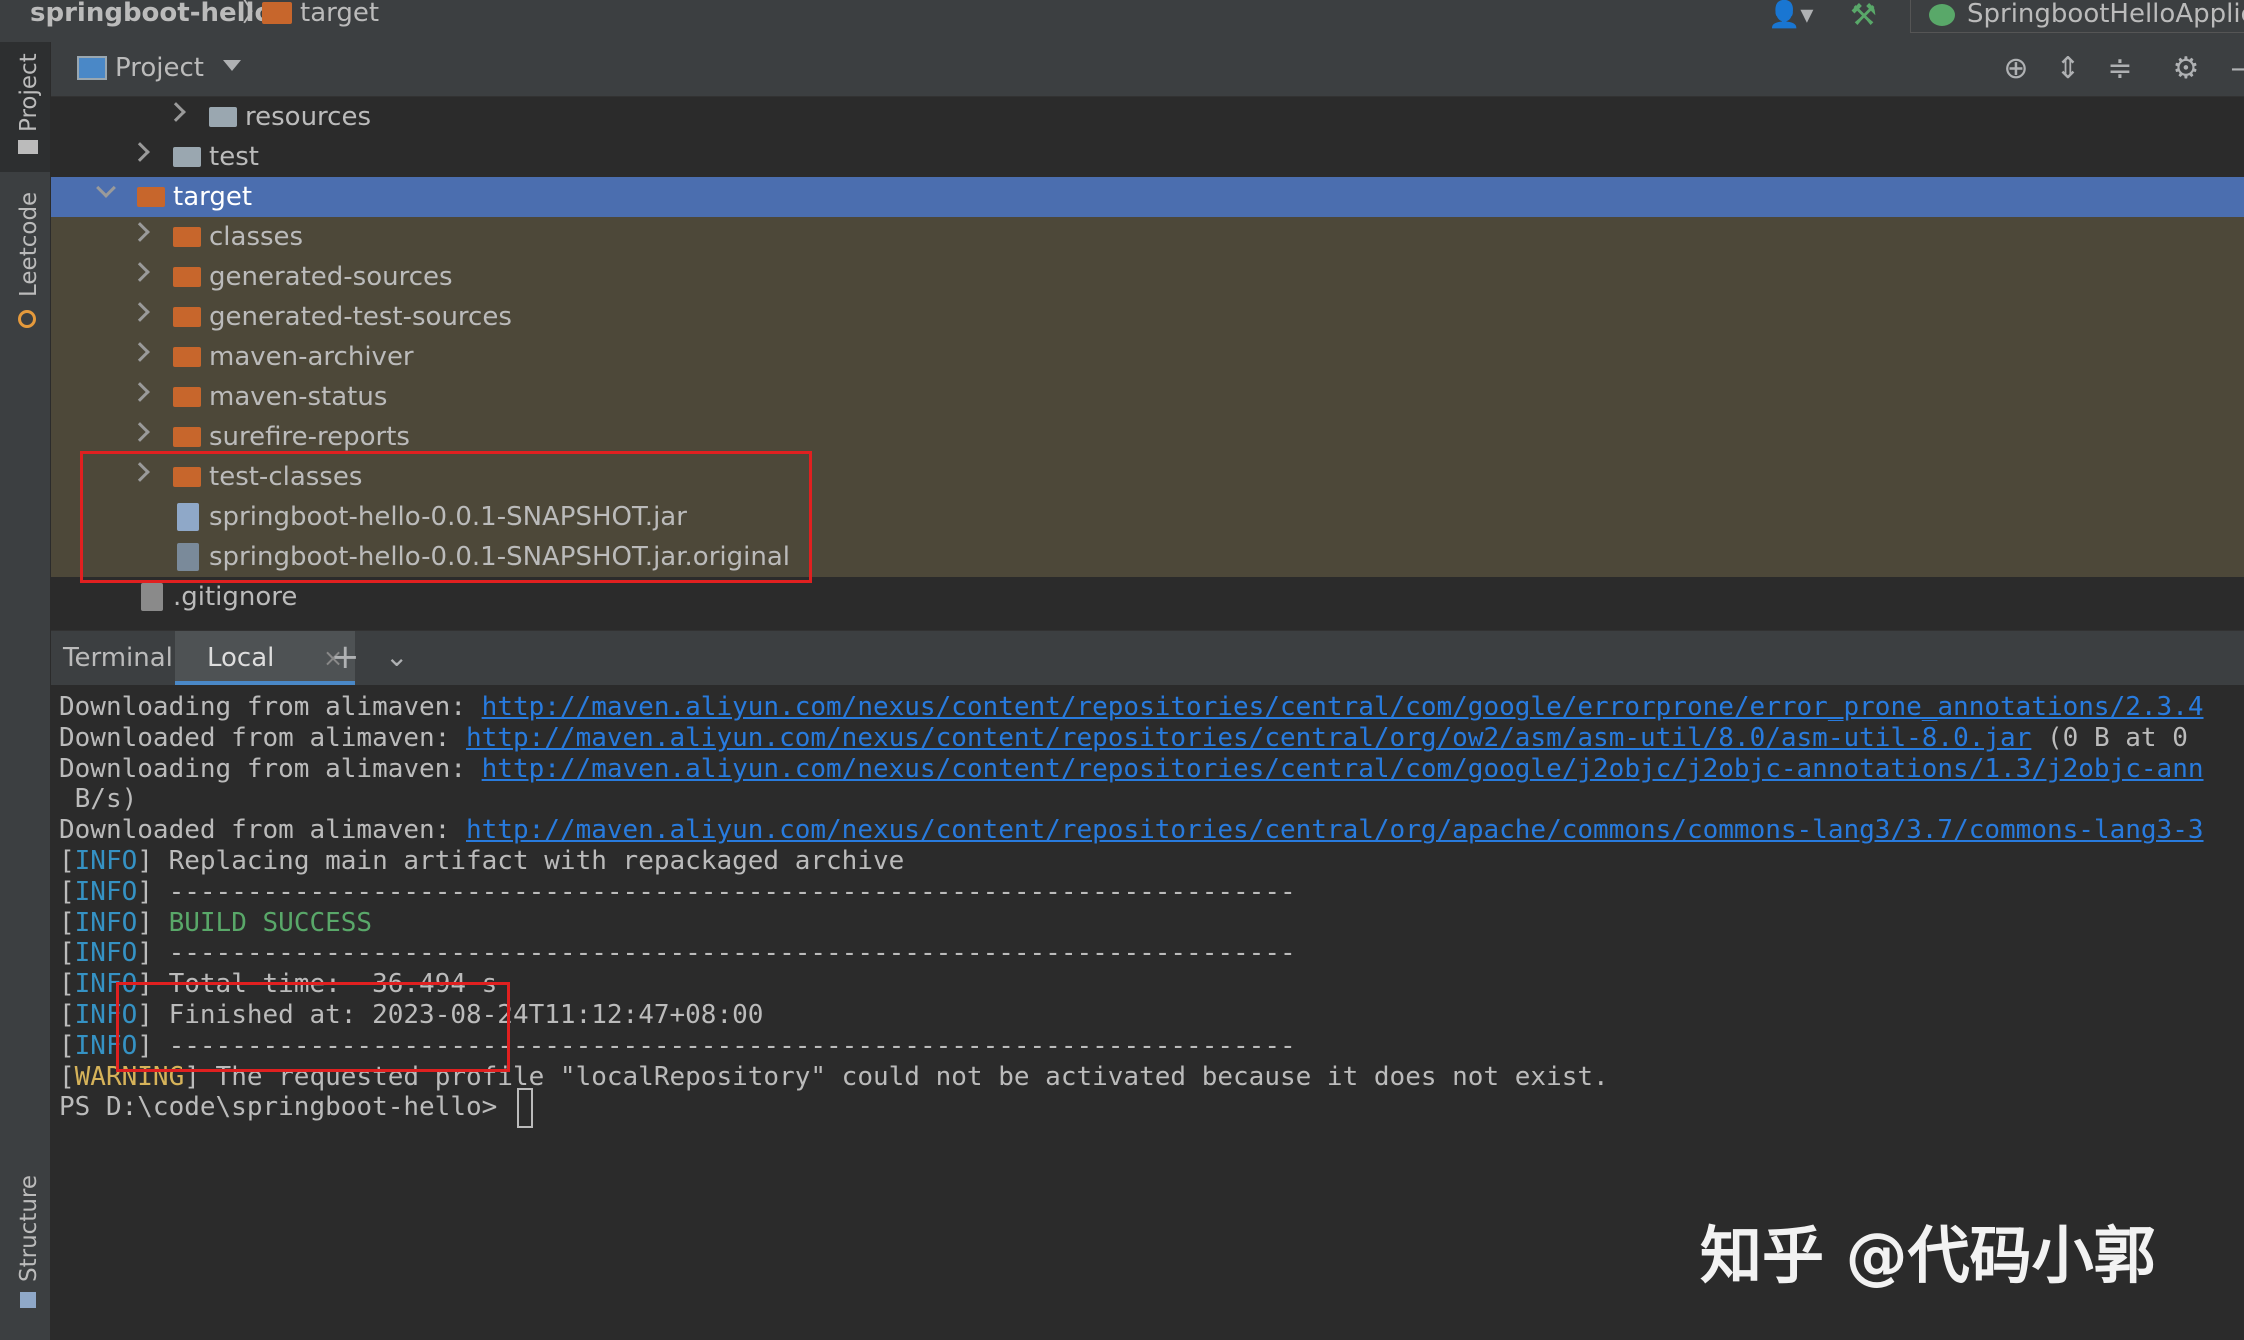  I want to click on minimize-icon: –, so click(2232, 69).